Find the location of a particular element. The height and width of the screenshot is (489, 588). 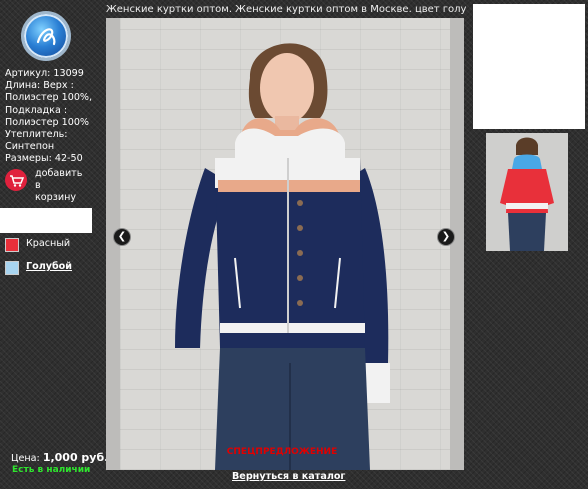

back-to-catalog-link: Вернуться в каталог is located at coordinates (288, 476).